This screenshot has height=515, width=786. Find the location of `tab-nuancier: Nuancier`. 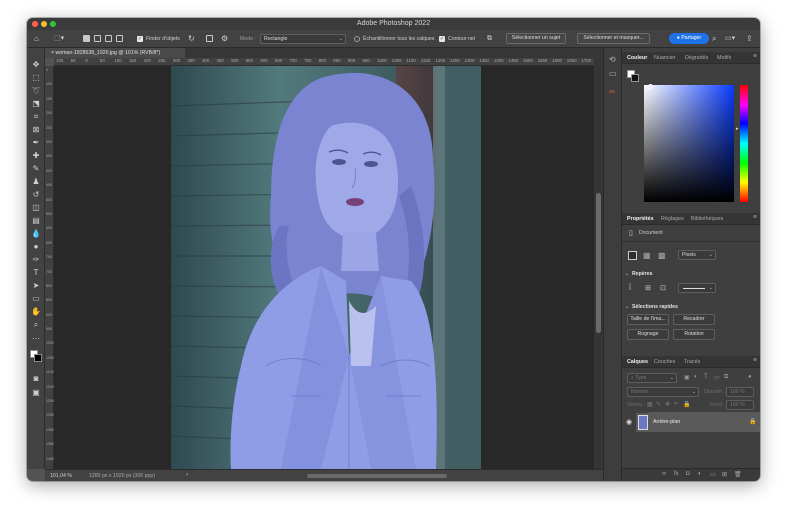

tab-nuancier: Nuancier is located at coordinates (665, 58).